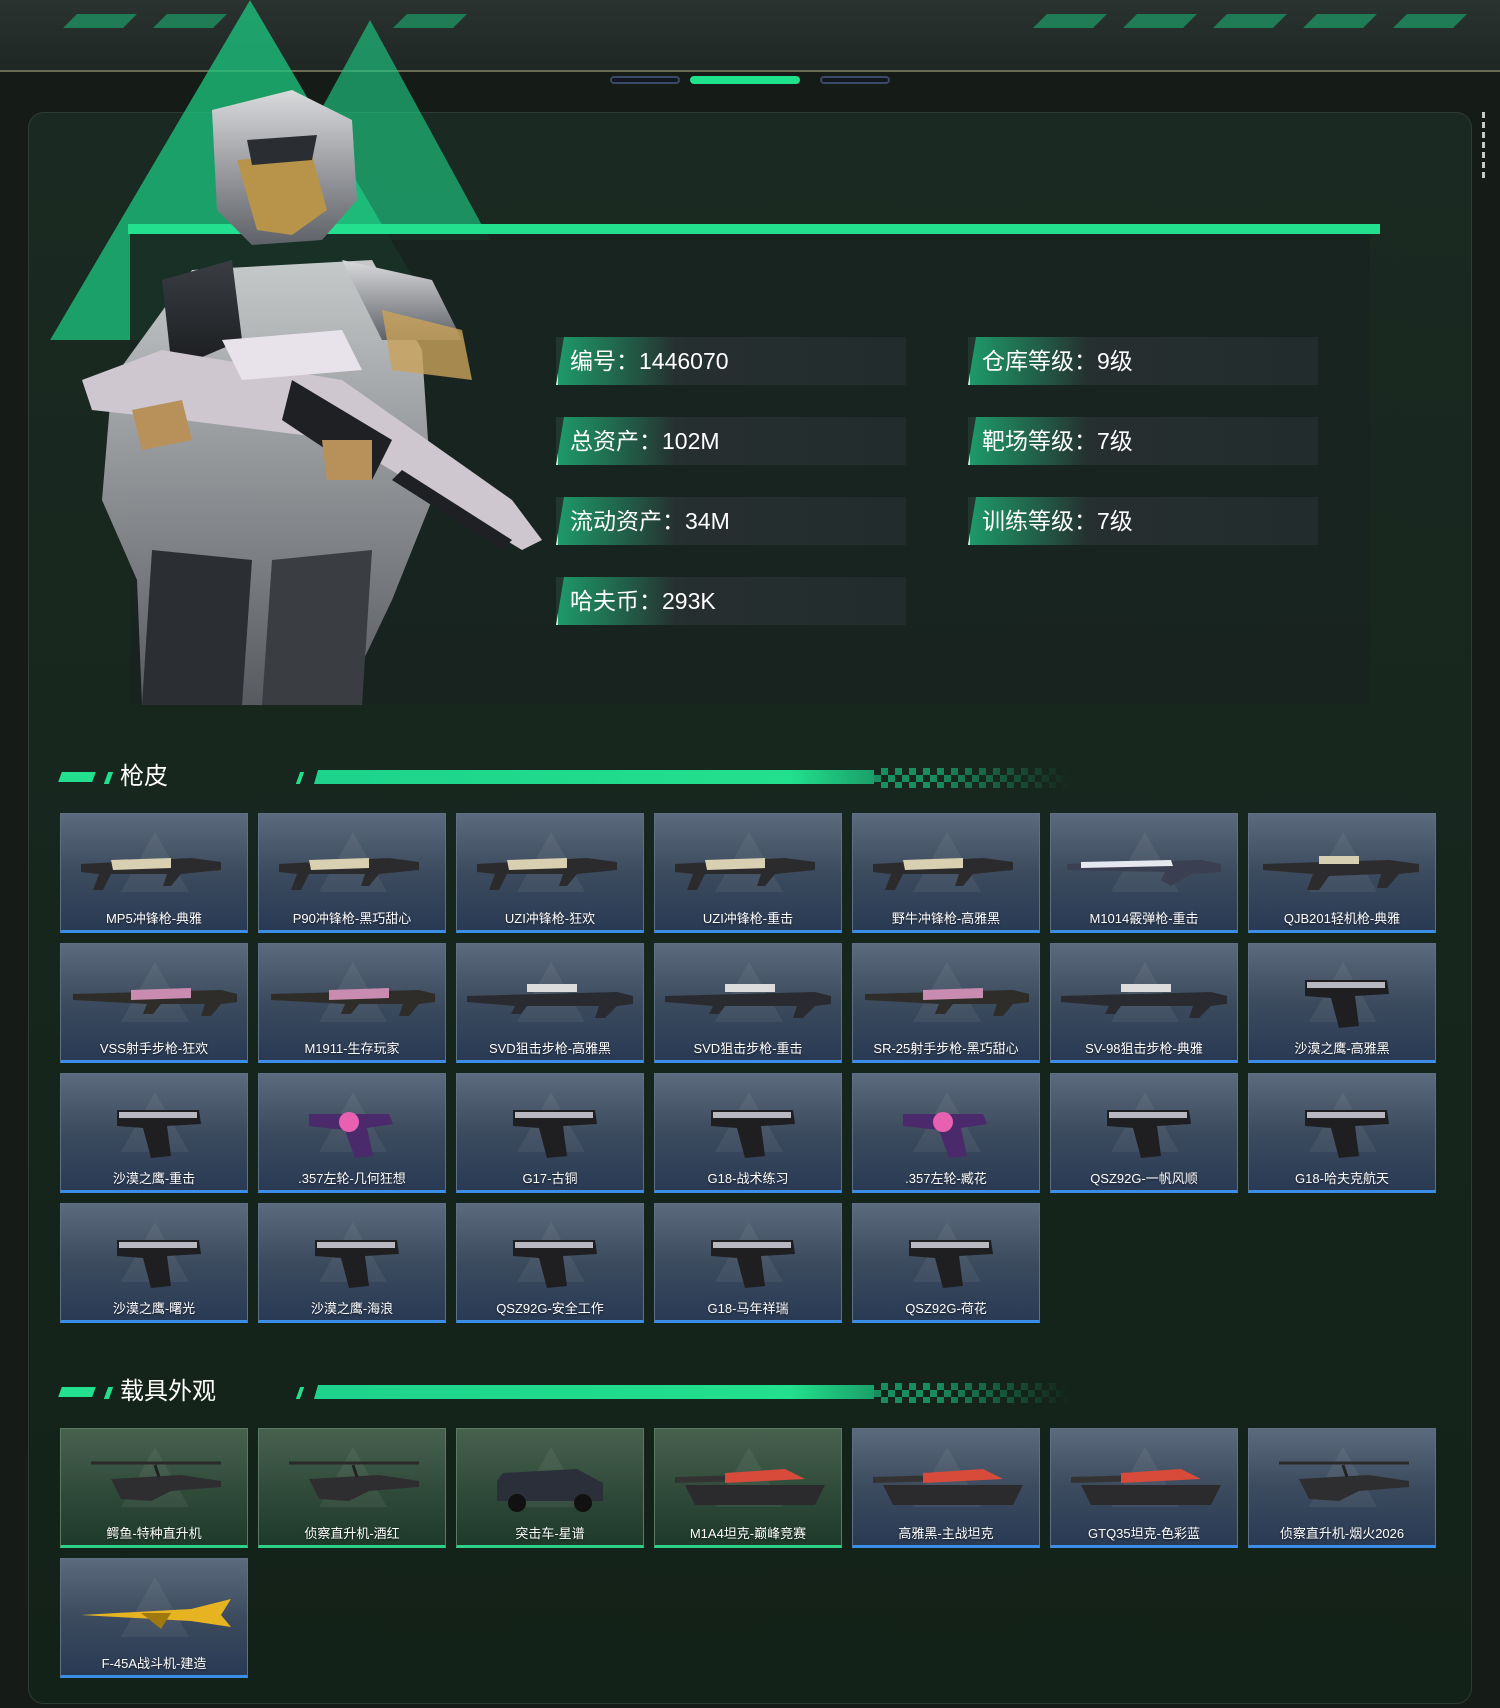 The width and height of the screenshot is (1500, 1708). I want to click on skin-name: .357左轮-几何狂想, so click(352, 1178).